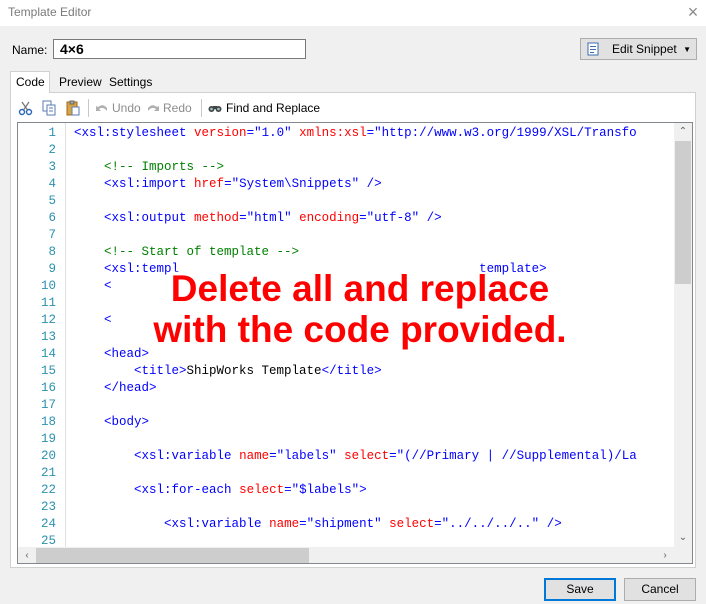 This screenshot has width=706, height=604. What do you see at coordinates (50, 12) in the screenshot?
I see `window-title: Template Editor` at bounding box center [50, 12].